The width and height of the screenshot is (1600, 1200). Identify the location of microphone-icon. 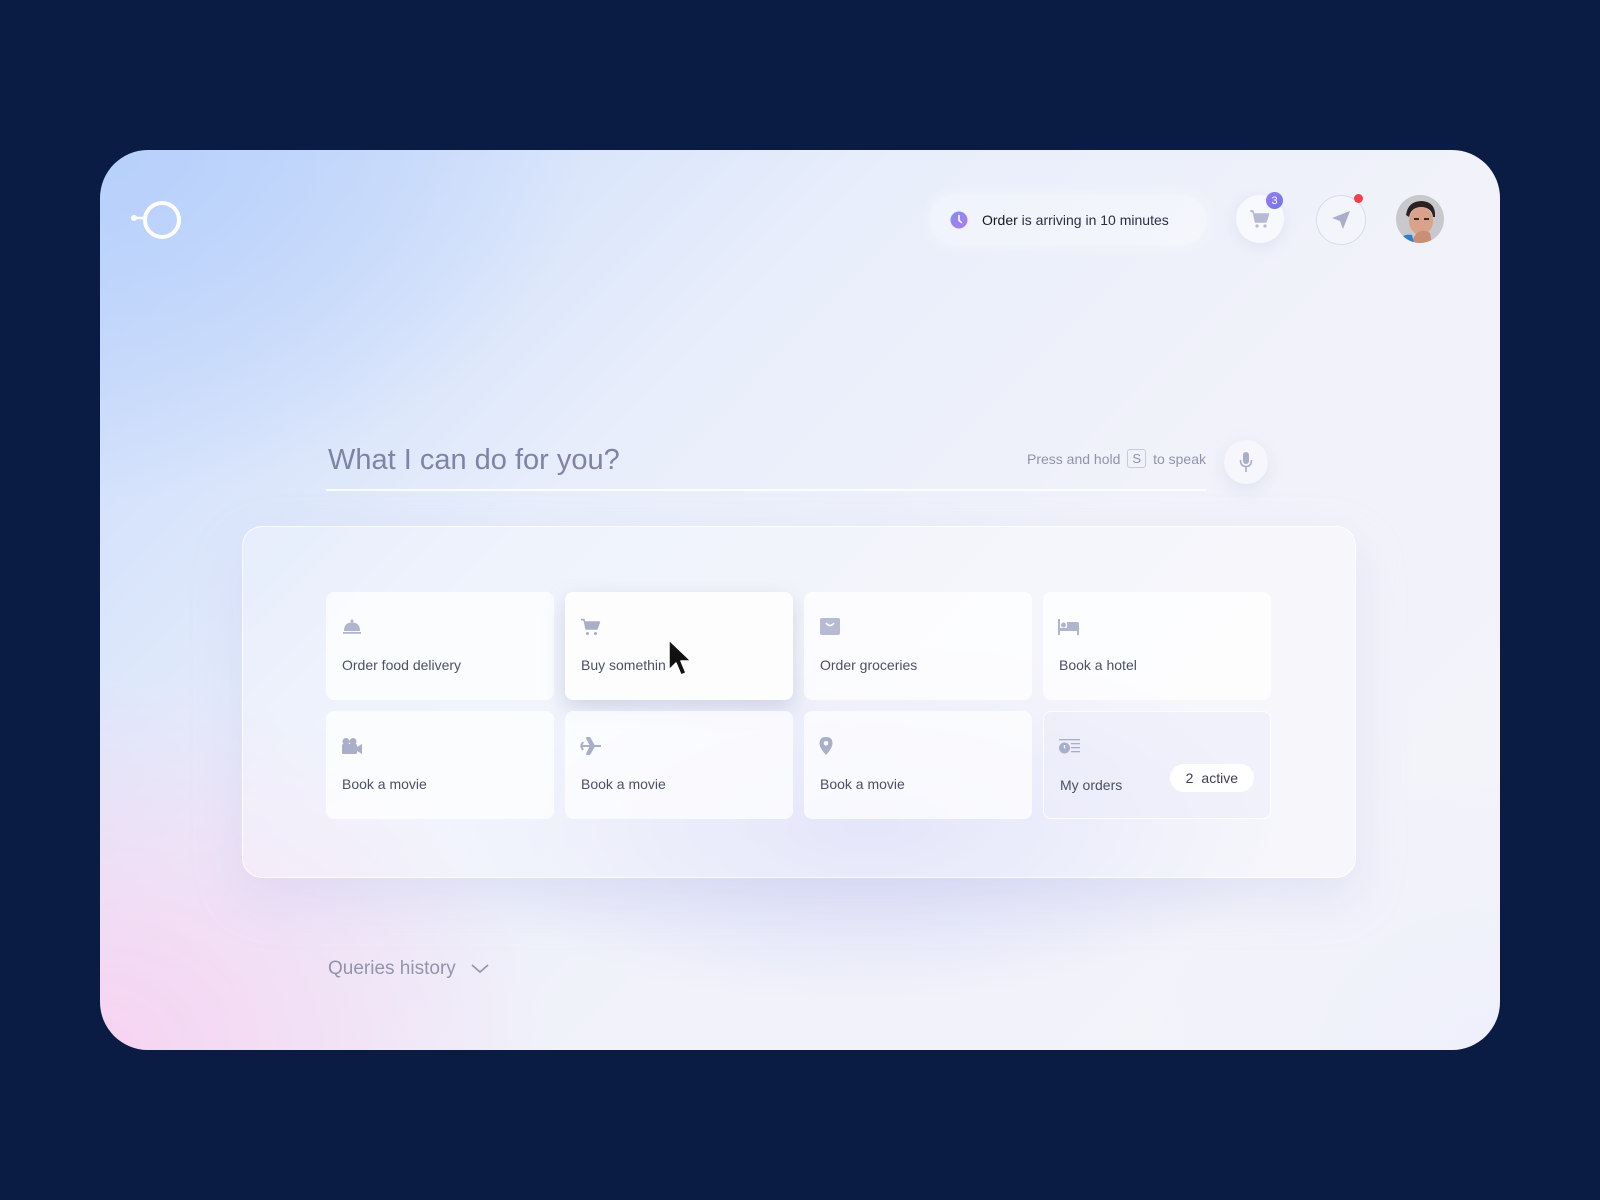
(1246, 462).